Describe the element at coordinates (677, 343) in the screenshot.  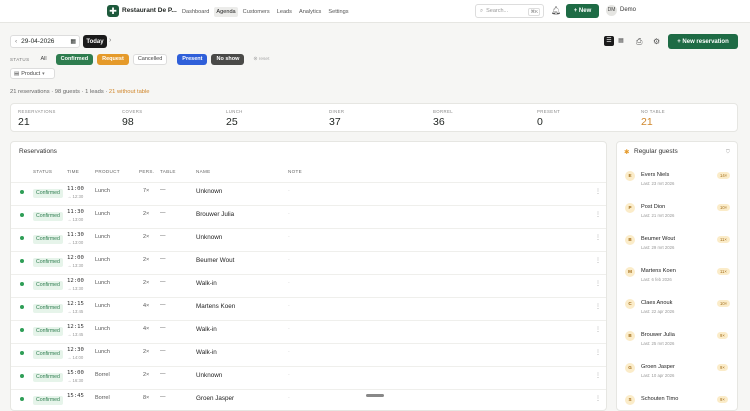
I see `list-item: B Brouwer Julia Last: 25 mrt 2026 9×` at that location.